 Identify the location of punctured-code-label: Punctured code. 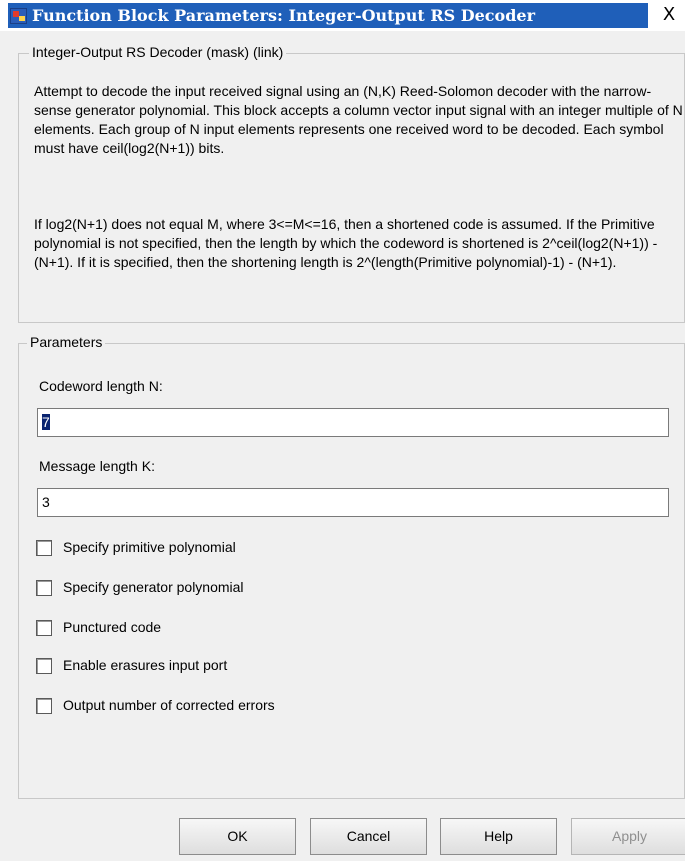
(112, 627).